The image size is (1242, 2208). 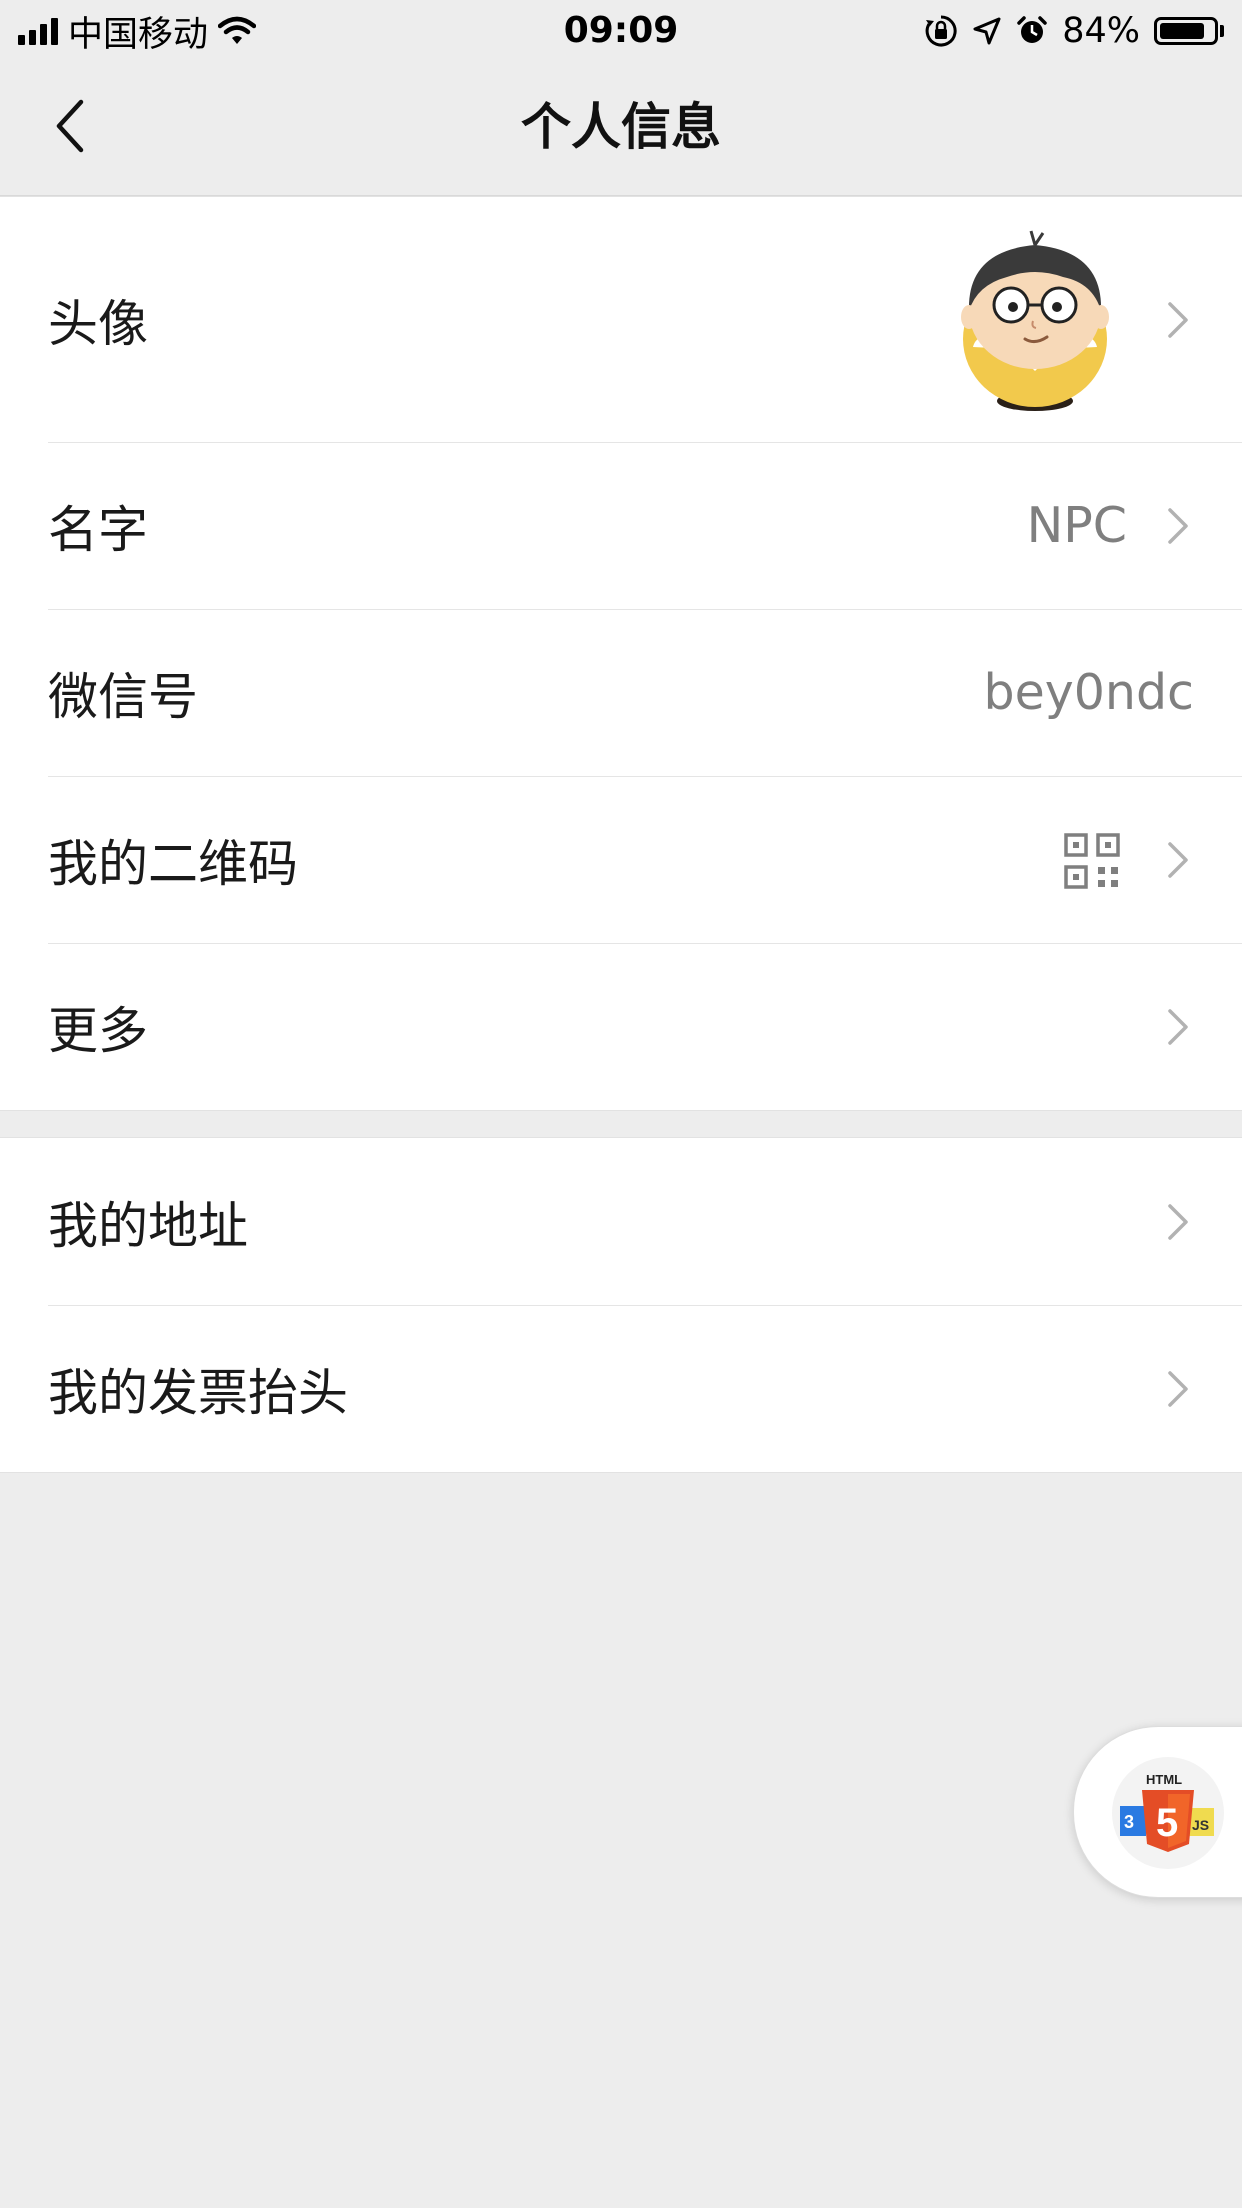 I want to click on status-bar: 中国移动 09:09 84%, so click(x=621, y=31).